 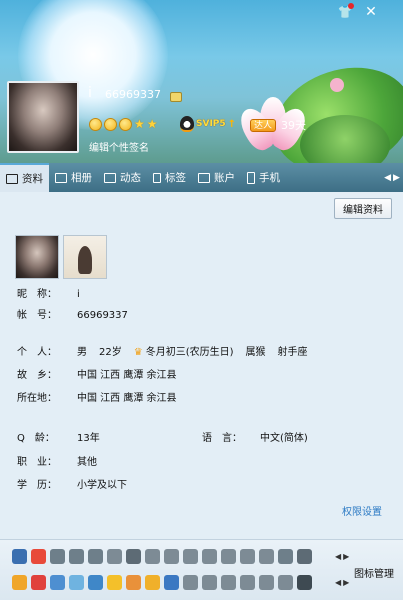 I want to click on crown-icon, so click(x=152, y=582).